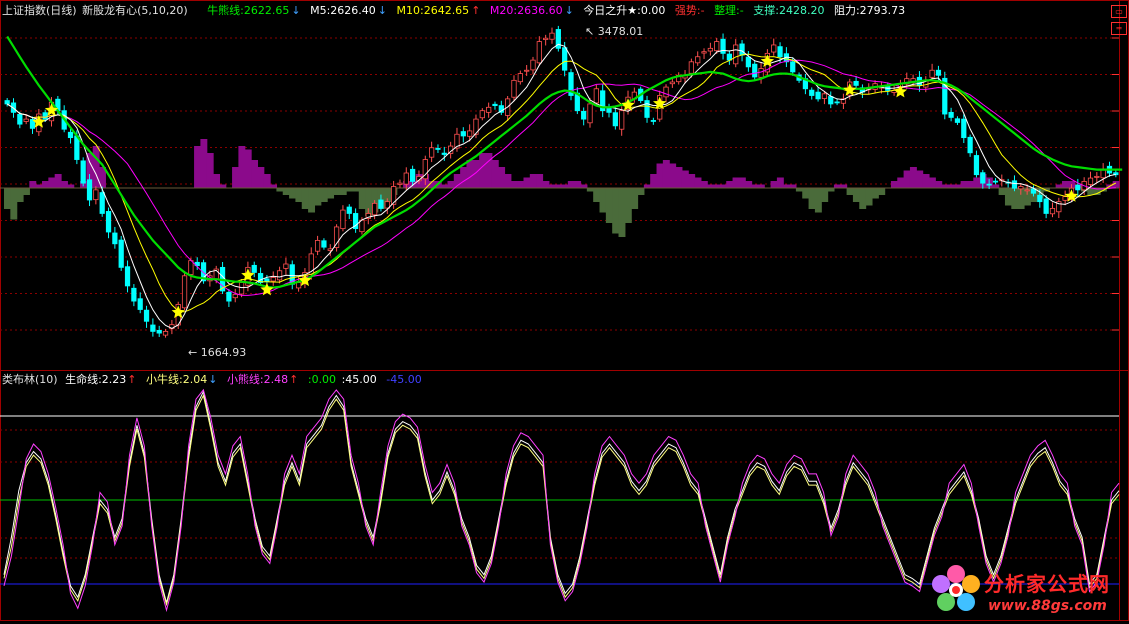 This screenshot has height=624, width=1129. I want to click on chart-title: 上证指数(日线), so click(39, 10).